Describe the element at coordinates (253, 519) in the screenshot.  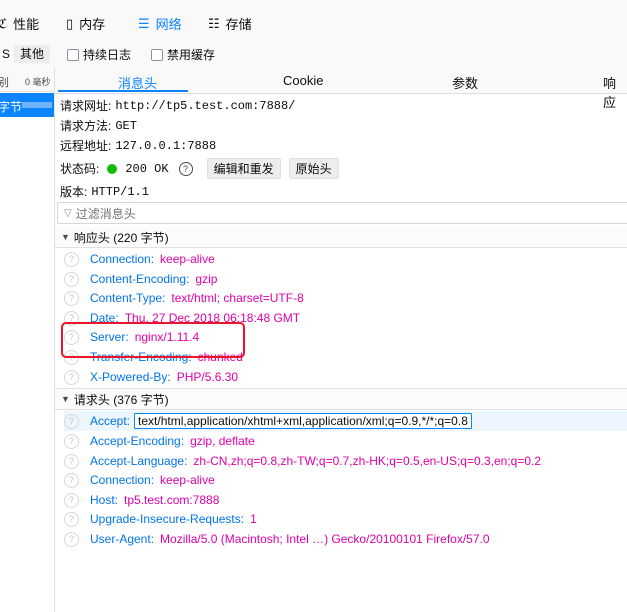
I see `header-value: 1` at that location.